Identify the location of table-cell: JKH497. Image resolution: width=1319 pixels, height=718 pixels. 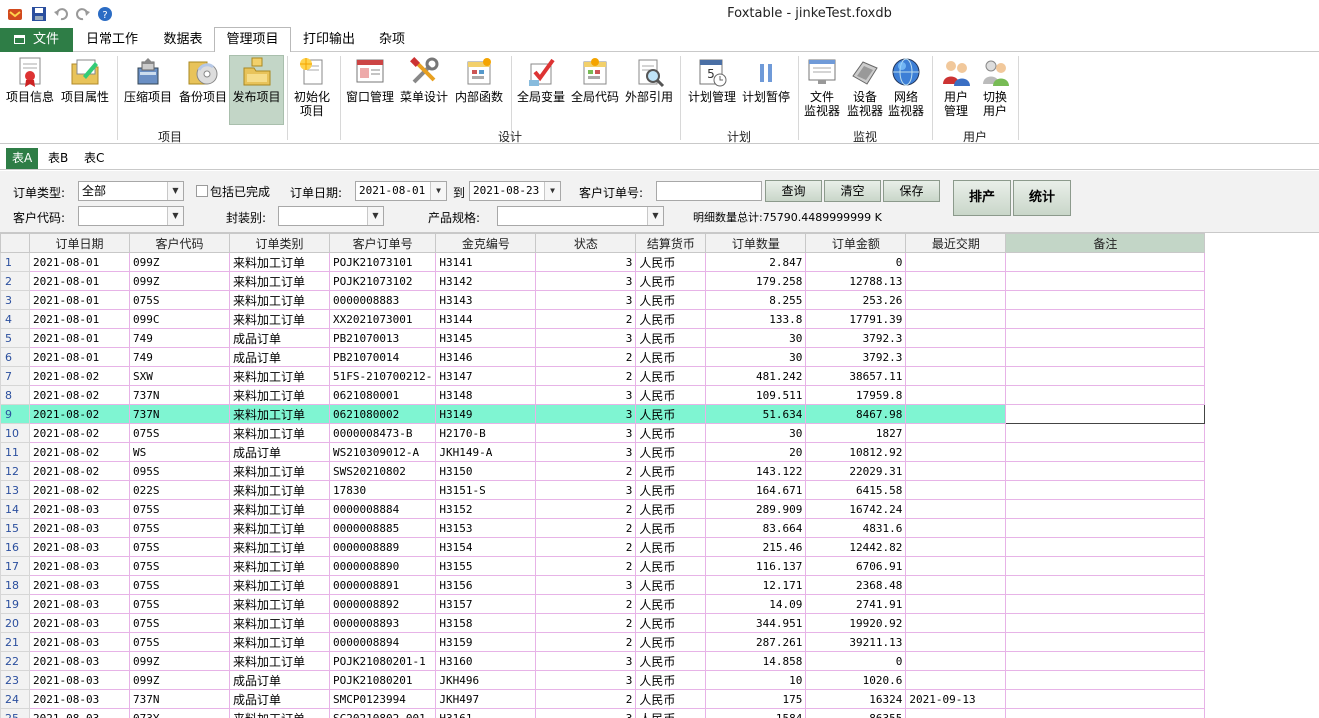
(486, 699).